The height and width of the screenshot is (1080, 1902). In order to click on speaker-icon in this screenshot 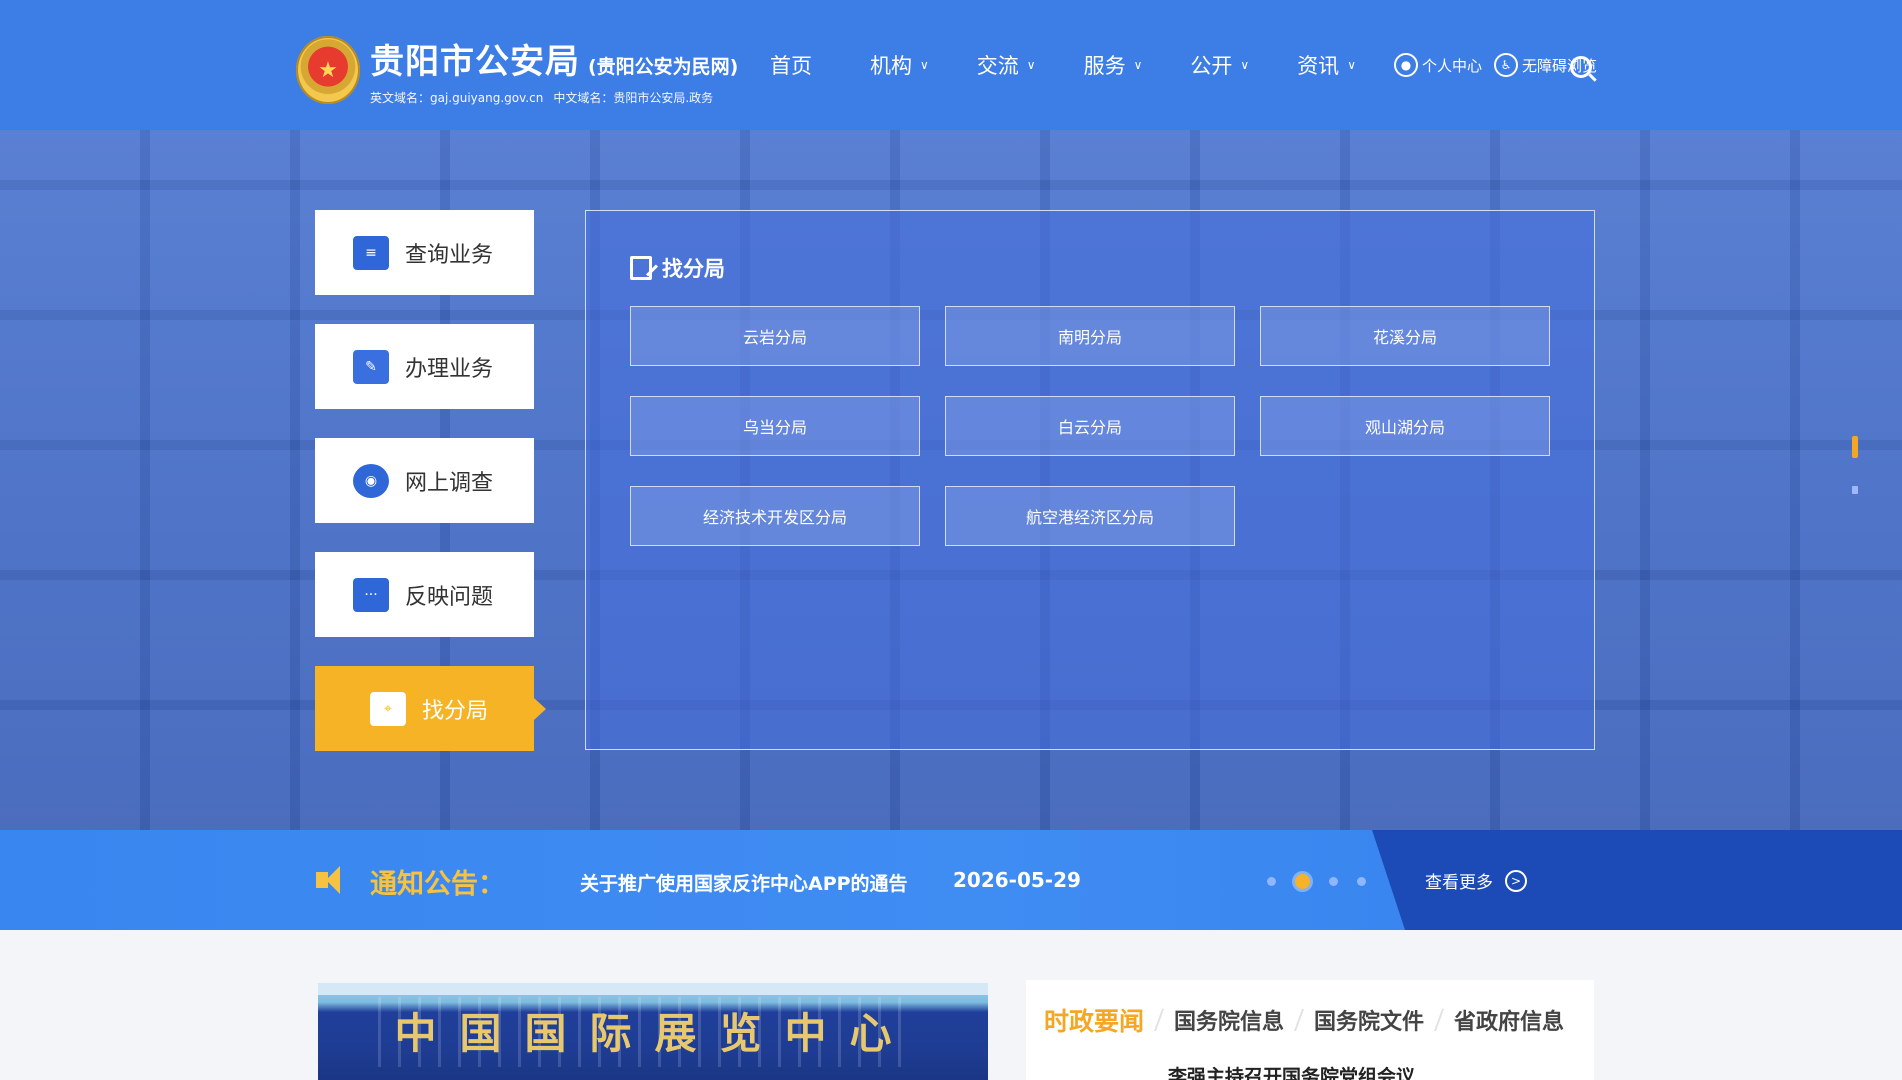, I will do `click(333, 880)`.